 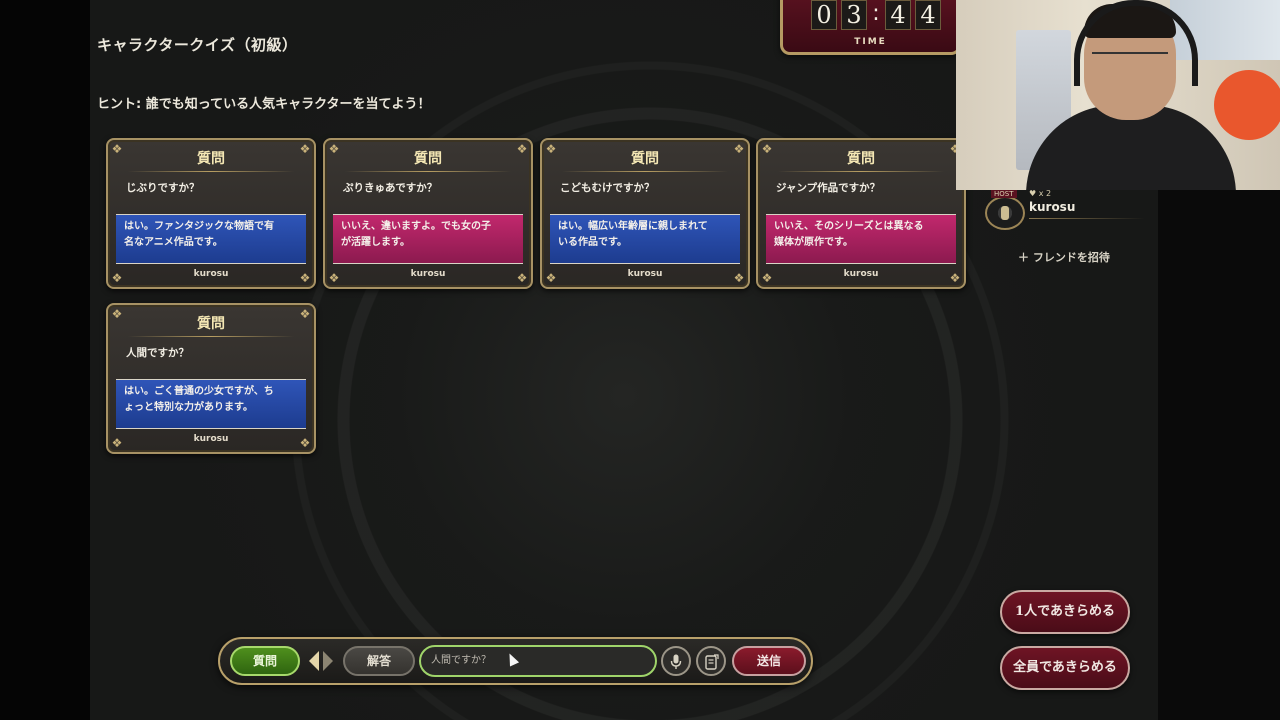 What do you see at coordinates (1005, 213) in the screenshot?
I see `player-avatar` at bounding box center [1005, 213].